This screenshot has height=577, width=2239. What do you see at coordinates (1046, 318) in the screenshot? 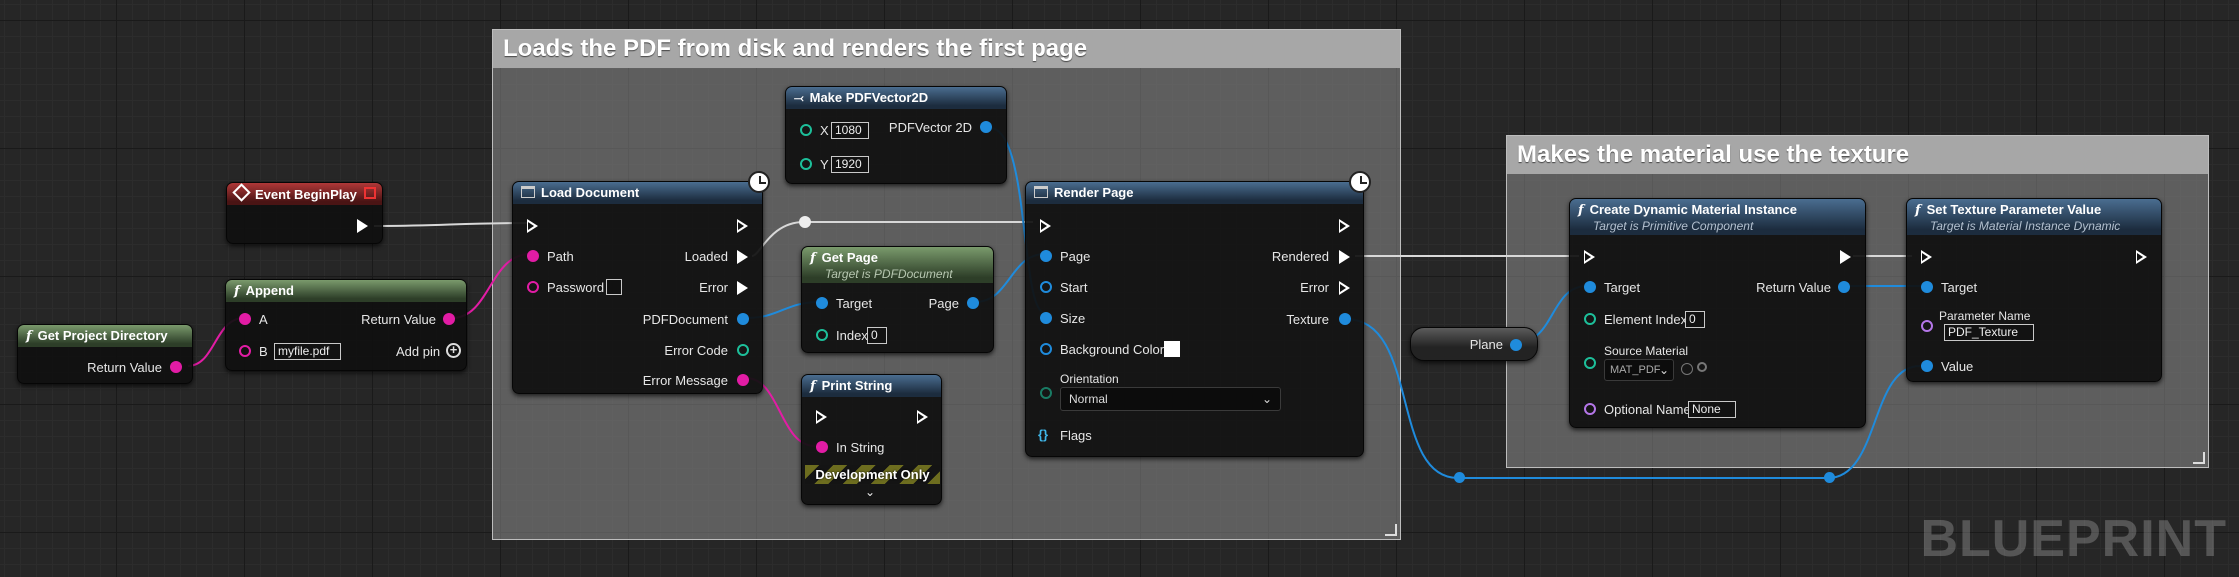
I see `size-pin` at bounding box center [1046, 318].